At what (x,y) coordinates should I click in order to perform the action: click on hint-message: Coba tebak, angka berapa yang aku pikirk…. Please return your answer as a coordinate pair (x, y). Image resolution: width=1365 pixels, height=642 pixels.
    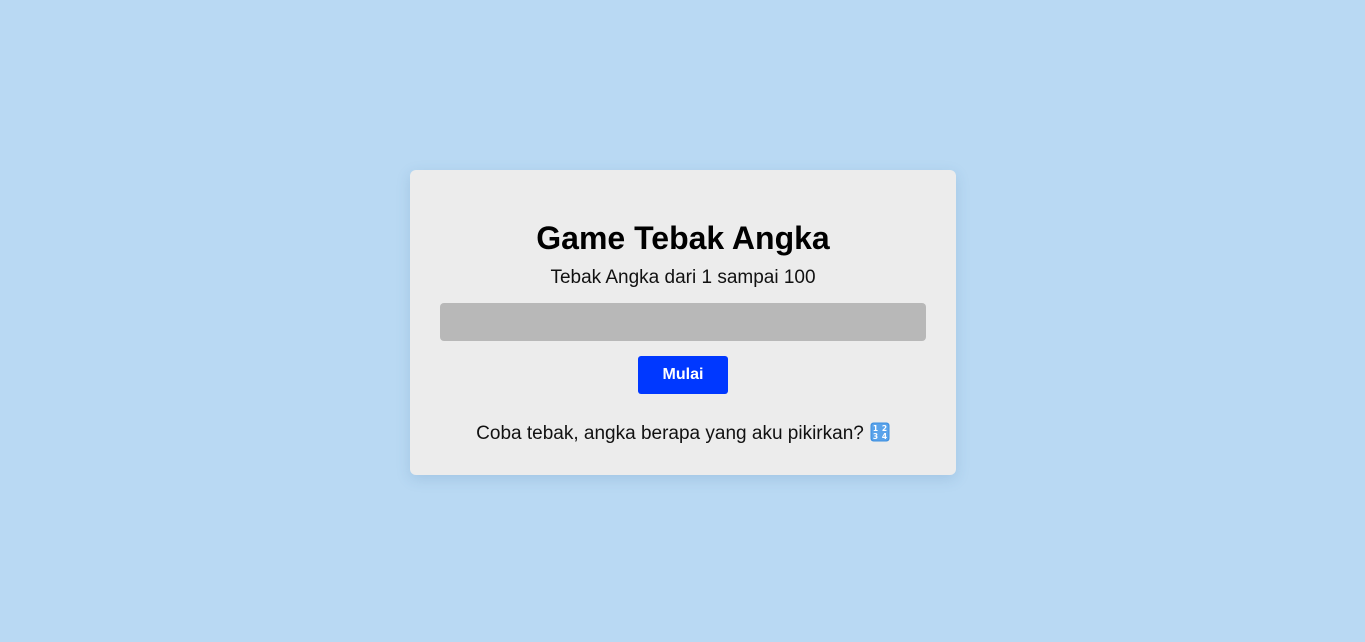
    Looking at the image, I should click on (683, 433).